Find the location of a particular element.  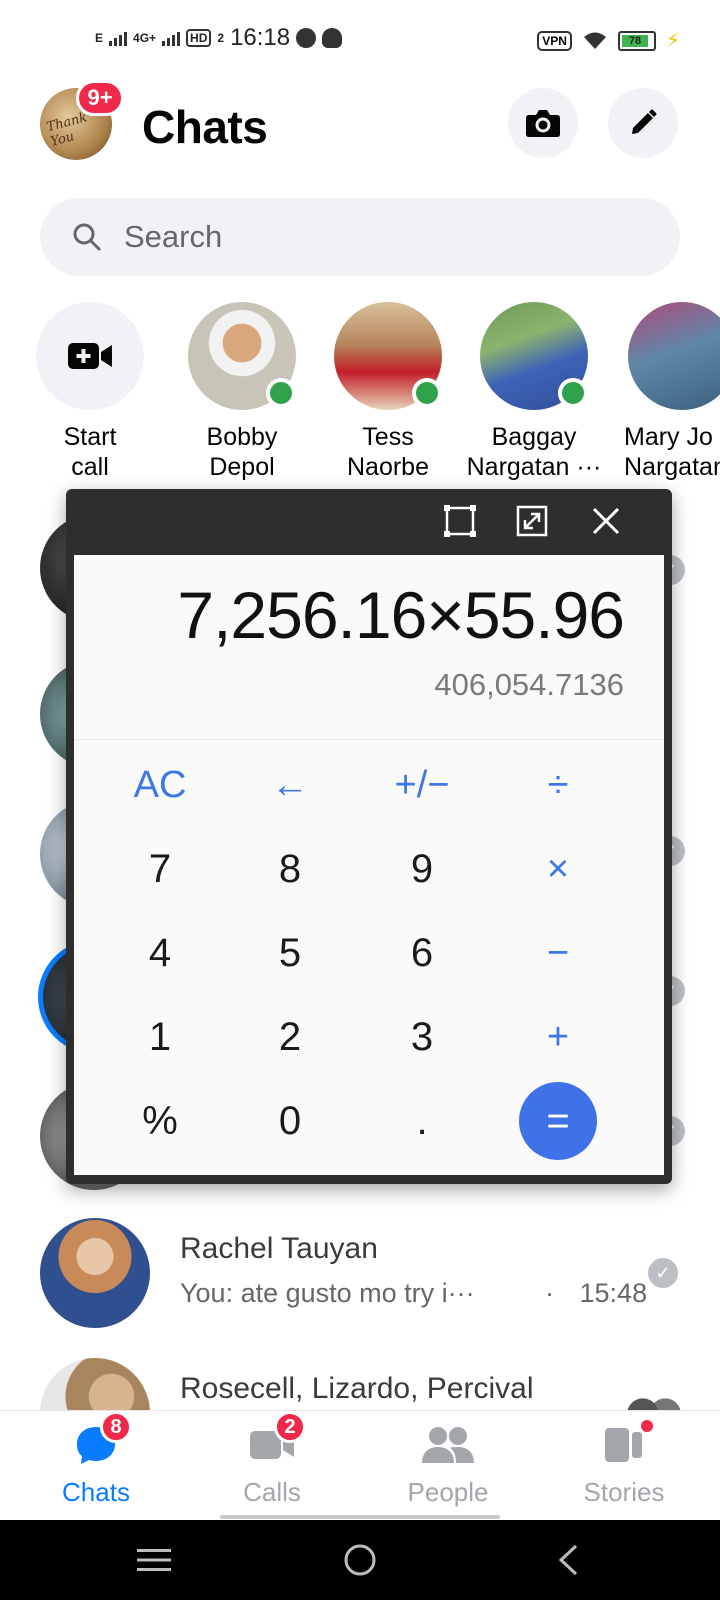

digit-5-button: 5 is located at coordinates (290, 953).